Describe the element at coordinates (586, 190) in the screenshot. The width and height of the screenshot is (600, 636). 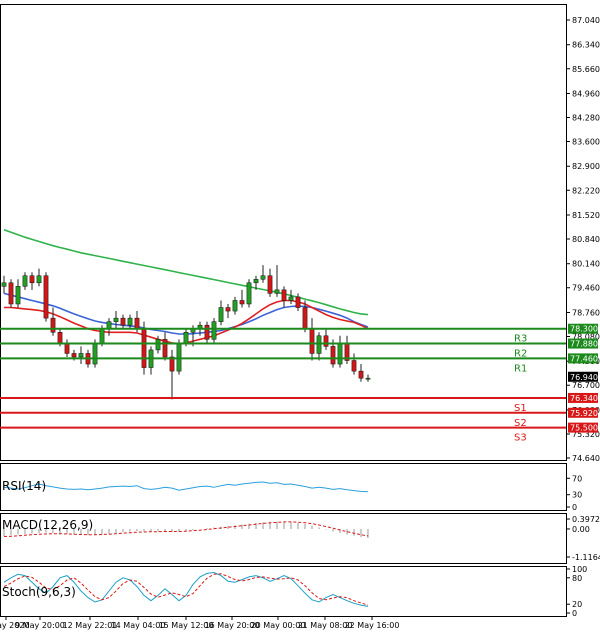
I see `price-axis-label: 82.220` at that location.